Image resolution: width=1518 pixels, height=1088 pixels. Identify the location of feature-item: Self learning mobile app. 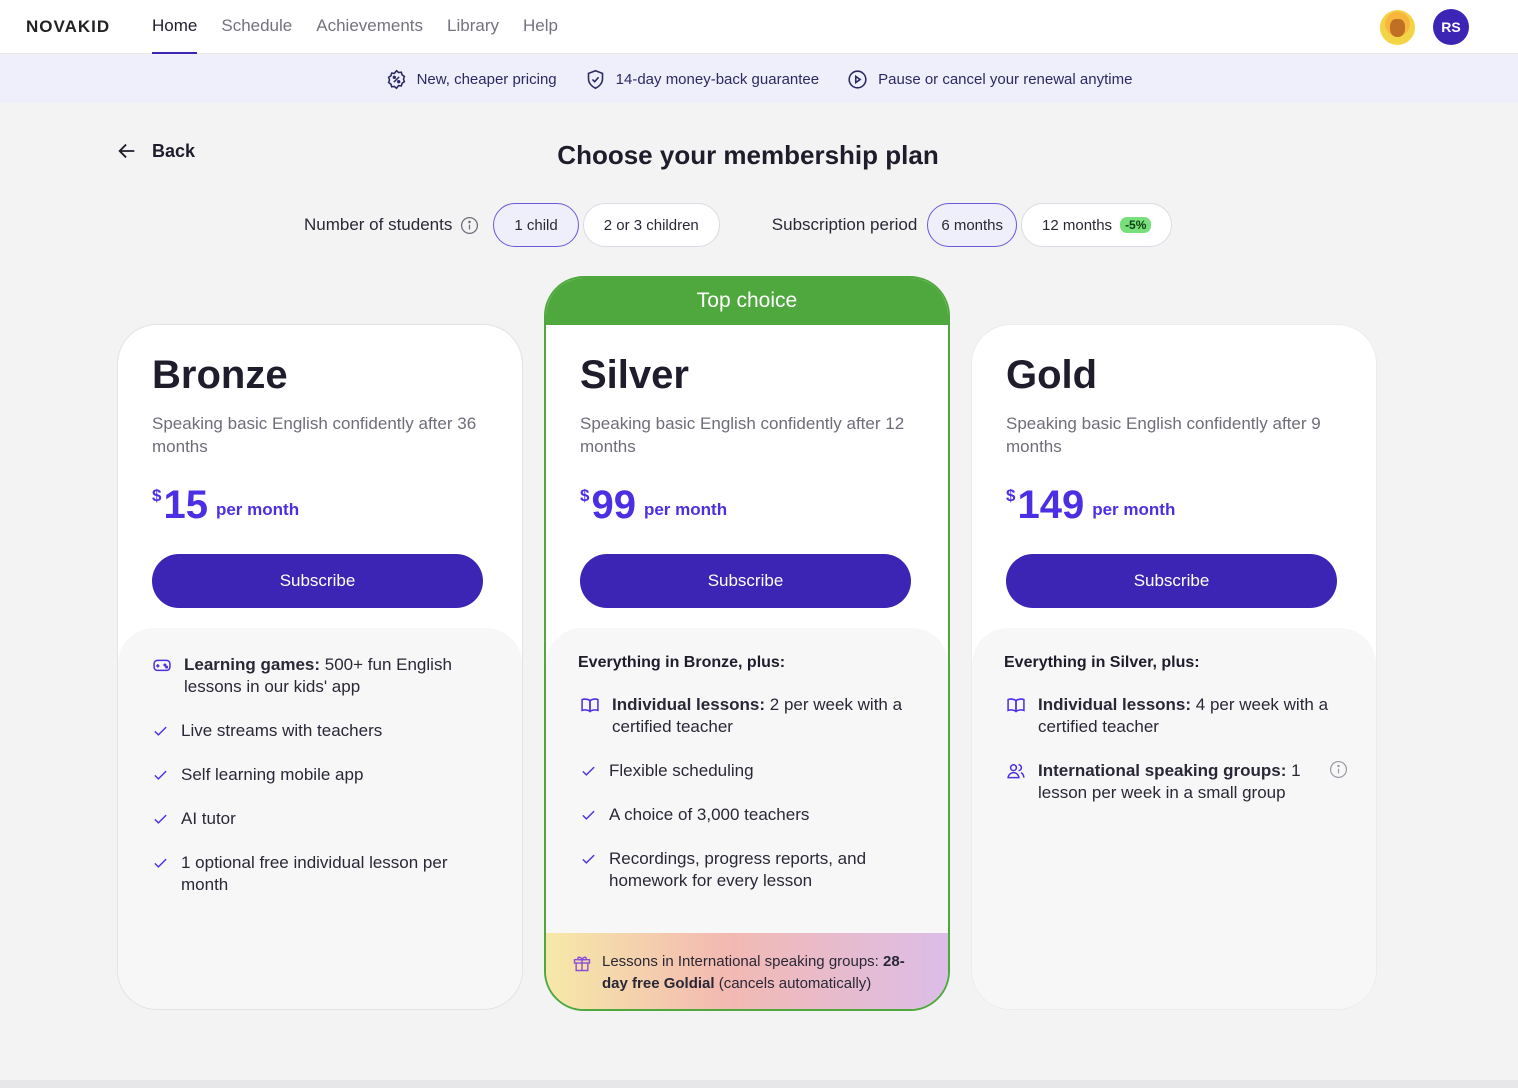
(321, 775).